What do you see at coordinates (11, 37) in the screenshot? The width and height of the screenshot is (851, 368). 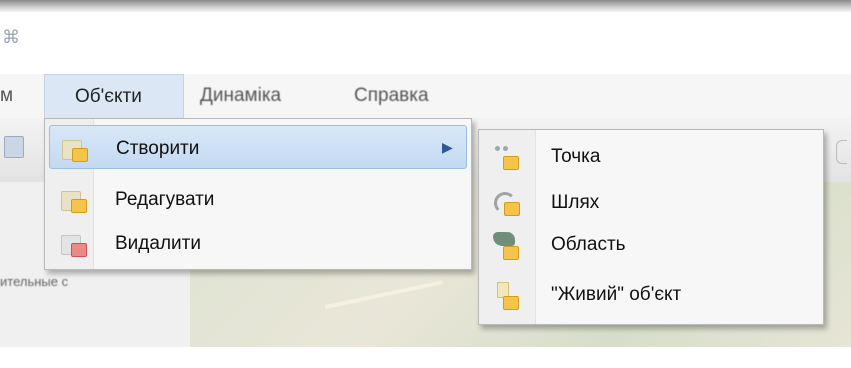 I see `app-icon: ⌘` at bounding box center [11, 37].